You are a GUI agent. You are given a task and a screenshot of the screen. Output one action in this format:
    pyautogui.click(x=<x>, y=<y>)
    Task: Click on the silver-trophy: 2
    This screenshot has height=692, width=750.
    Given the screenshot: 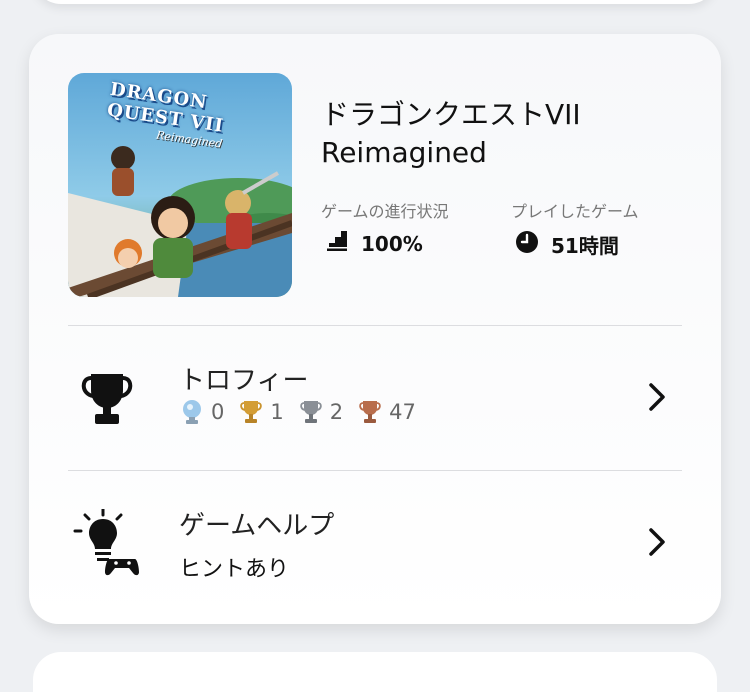 What is the action you would take?
    pyautogui.click(x=321, y=412)
    